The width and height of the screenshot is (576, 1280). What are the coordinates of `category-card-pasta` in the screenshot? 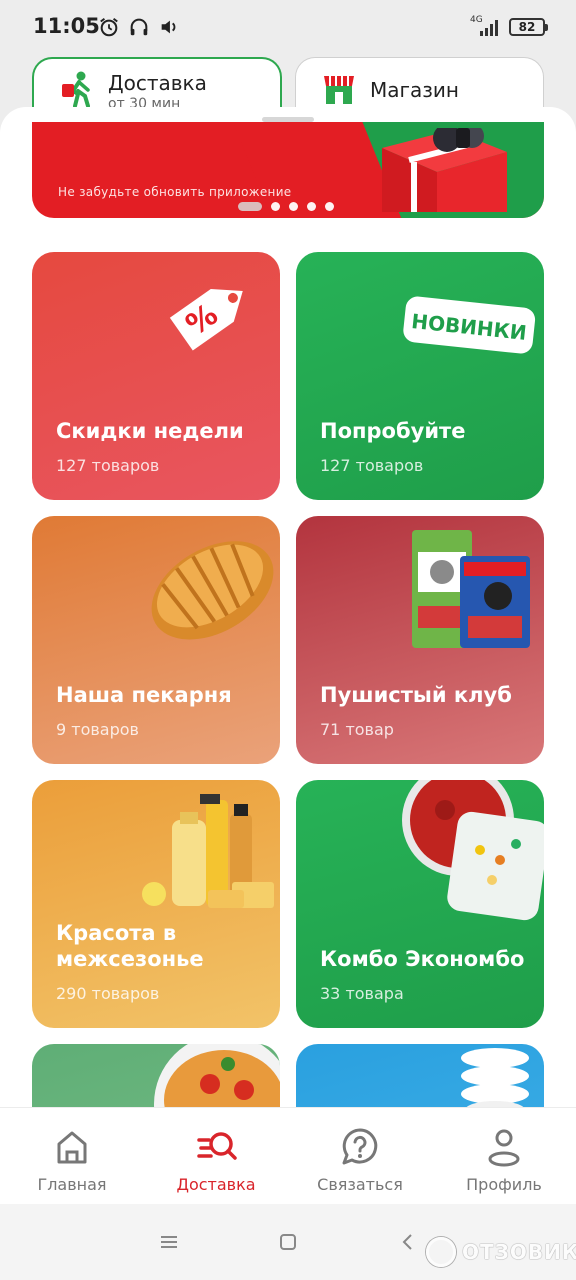 It's located at (156, 1075).